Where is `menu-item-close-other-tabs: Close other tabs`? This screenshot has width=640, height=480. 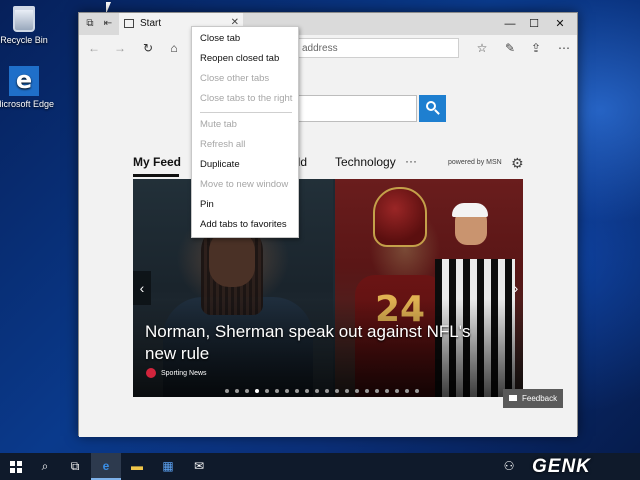 menu-item-close-other-tabs: Close other tabs is located at coordinates (235, 78).